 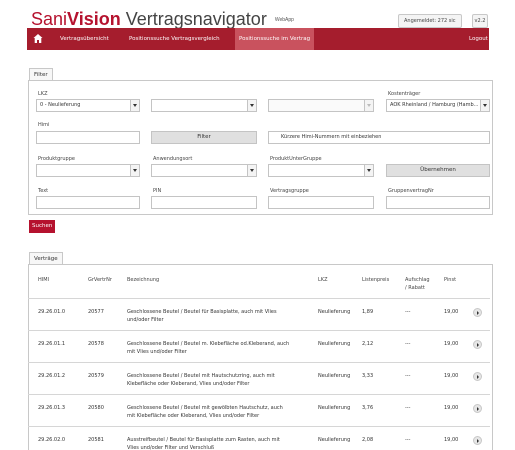 I want to click on contracts-tab: Verträge, so click(x=46, y=258).